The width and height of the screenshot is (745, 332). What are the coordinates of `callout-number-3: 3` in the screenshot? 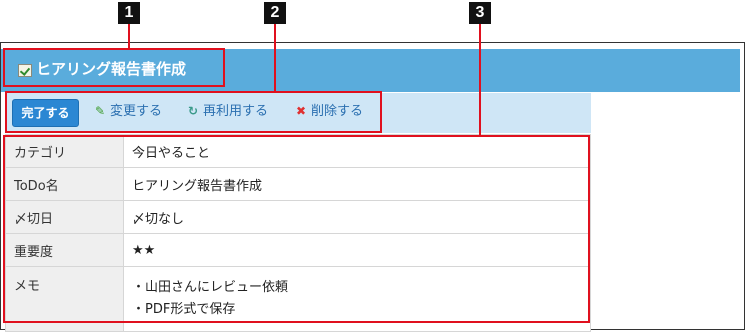 It's located at (480, 13).